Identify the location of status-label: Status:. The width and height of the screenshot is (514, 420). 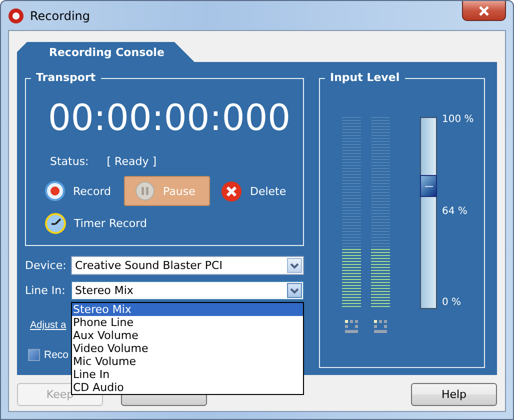
(69, 161).